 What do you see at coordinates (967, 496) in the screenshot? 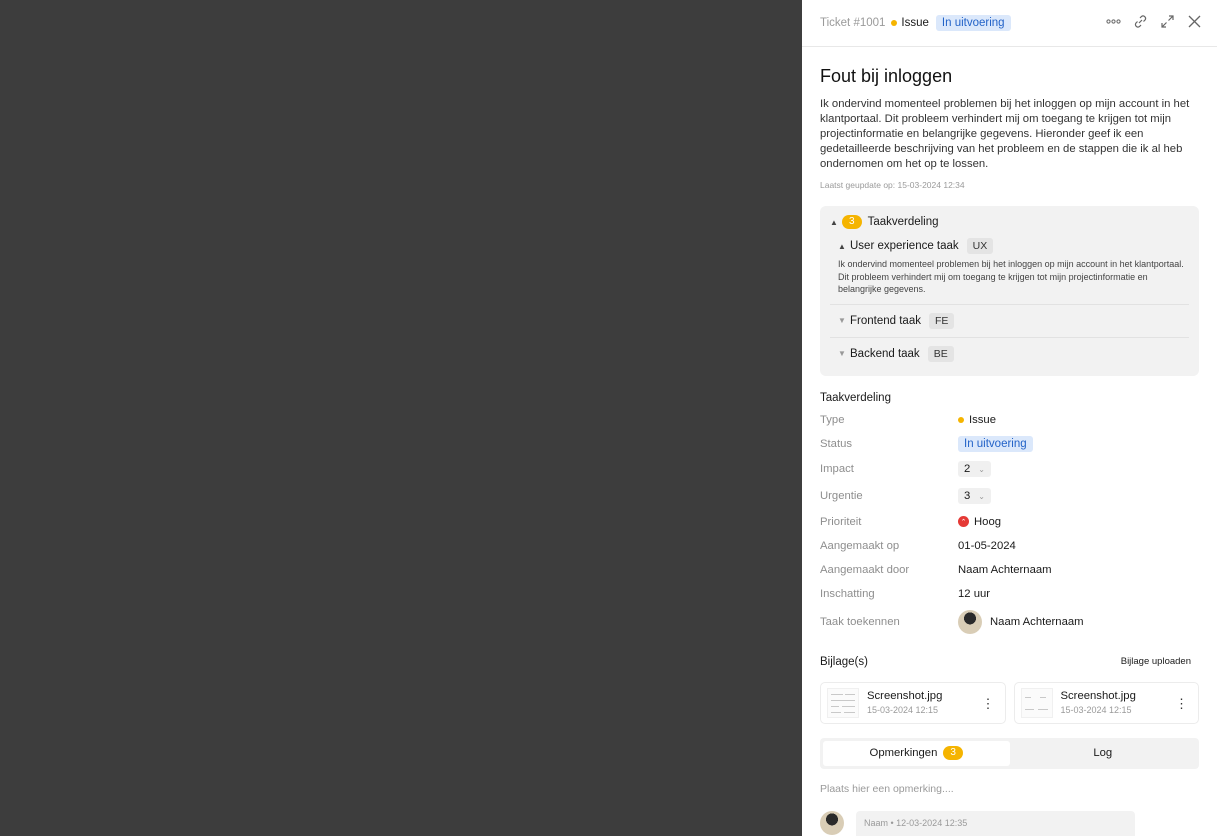
I see `urgency-value: 3` at bounding box center [967, 496].